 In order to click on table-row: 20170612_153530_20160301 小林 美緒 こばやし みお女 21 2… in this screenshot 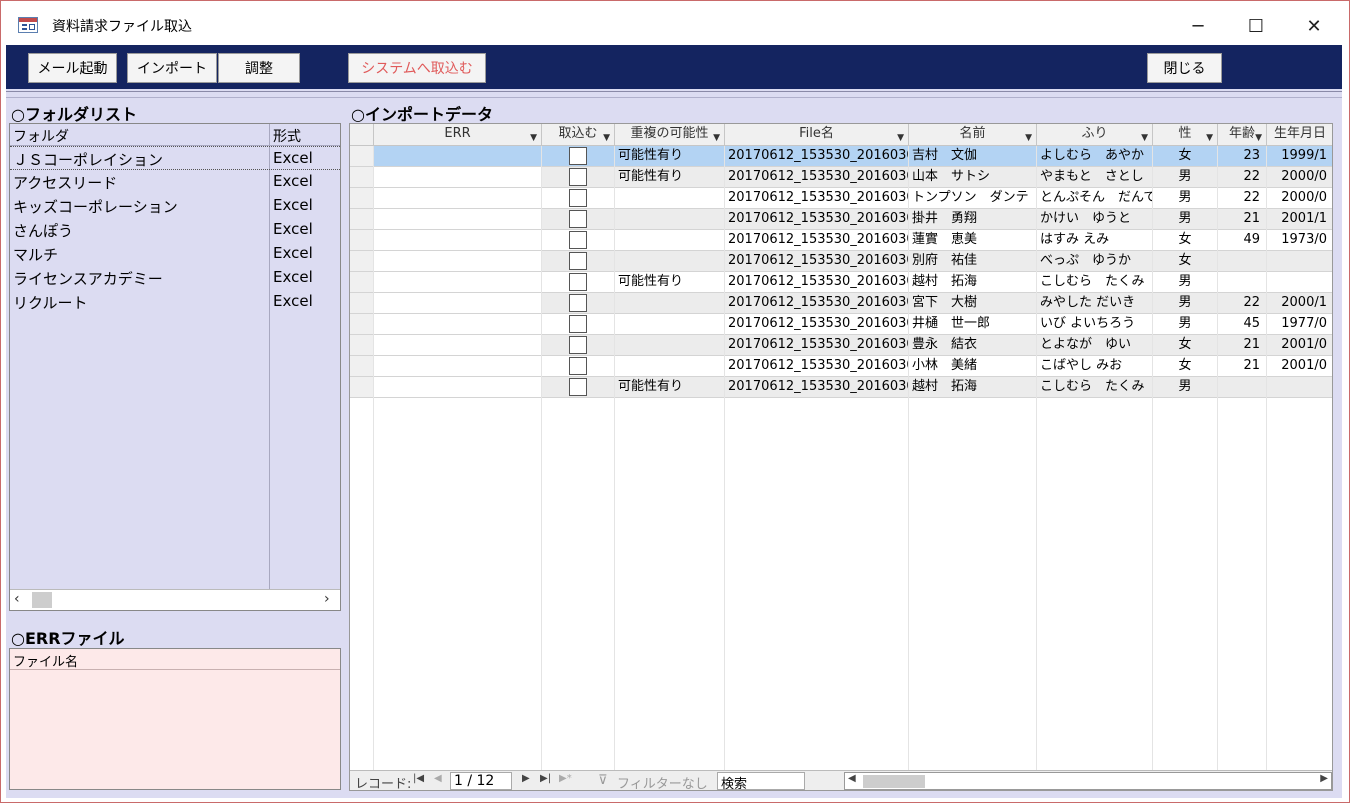, I will do `click(841, 366)`.